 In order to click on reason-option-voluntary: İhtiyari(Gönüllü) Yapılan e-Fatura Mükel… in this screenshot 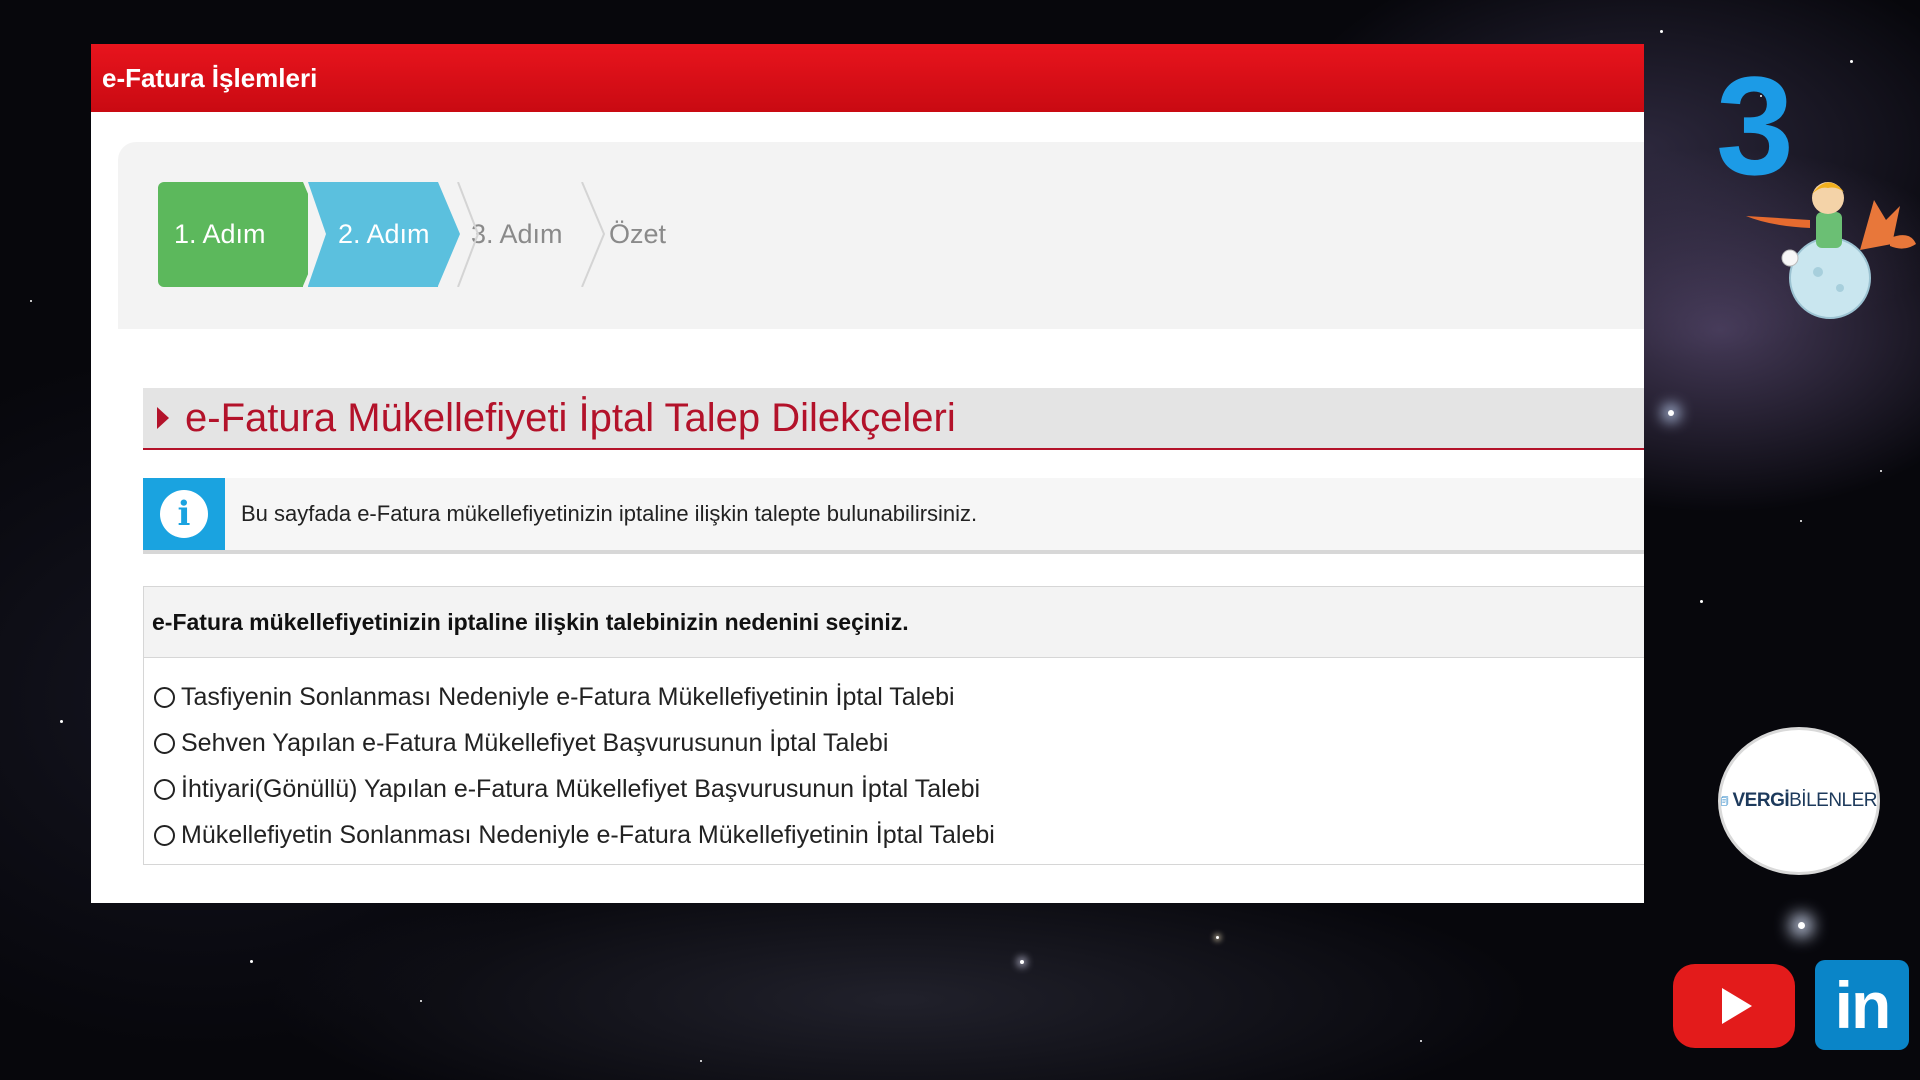, I will do `click(899, 789)`.